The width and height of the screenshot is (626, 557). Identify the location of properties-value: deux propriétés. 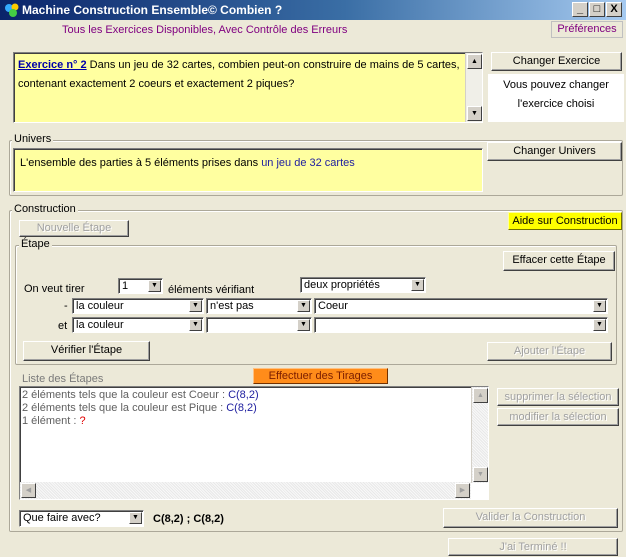
(342, 285).